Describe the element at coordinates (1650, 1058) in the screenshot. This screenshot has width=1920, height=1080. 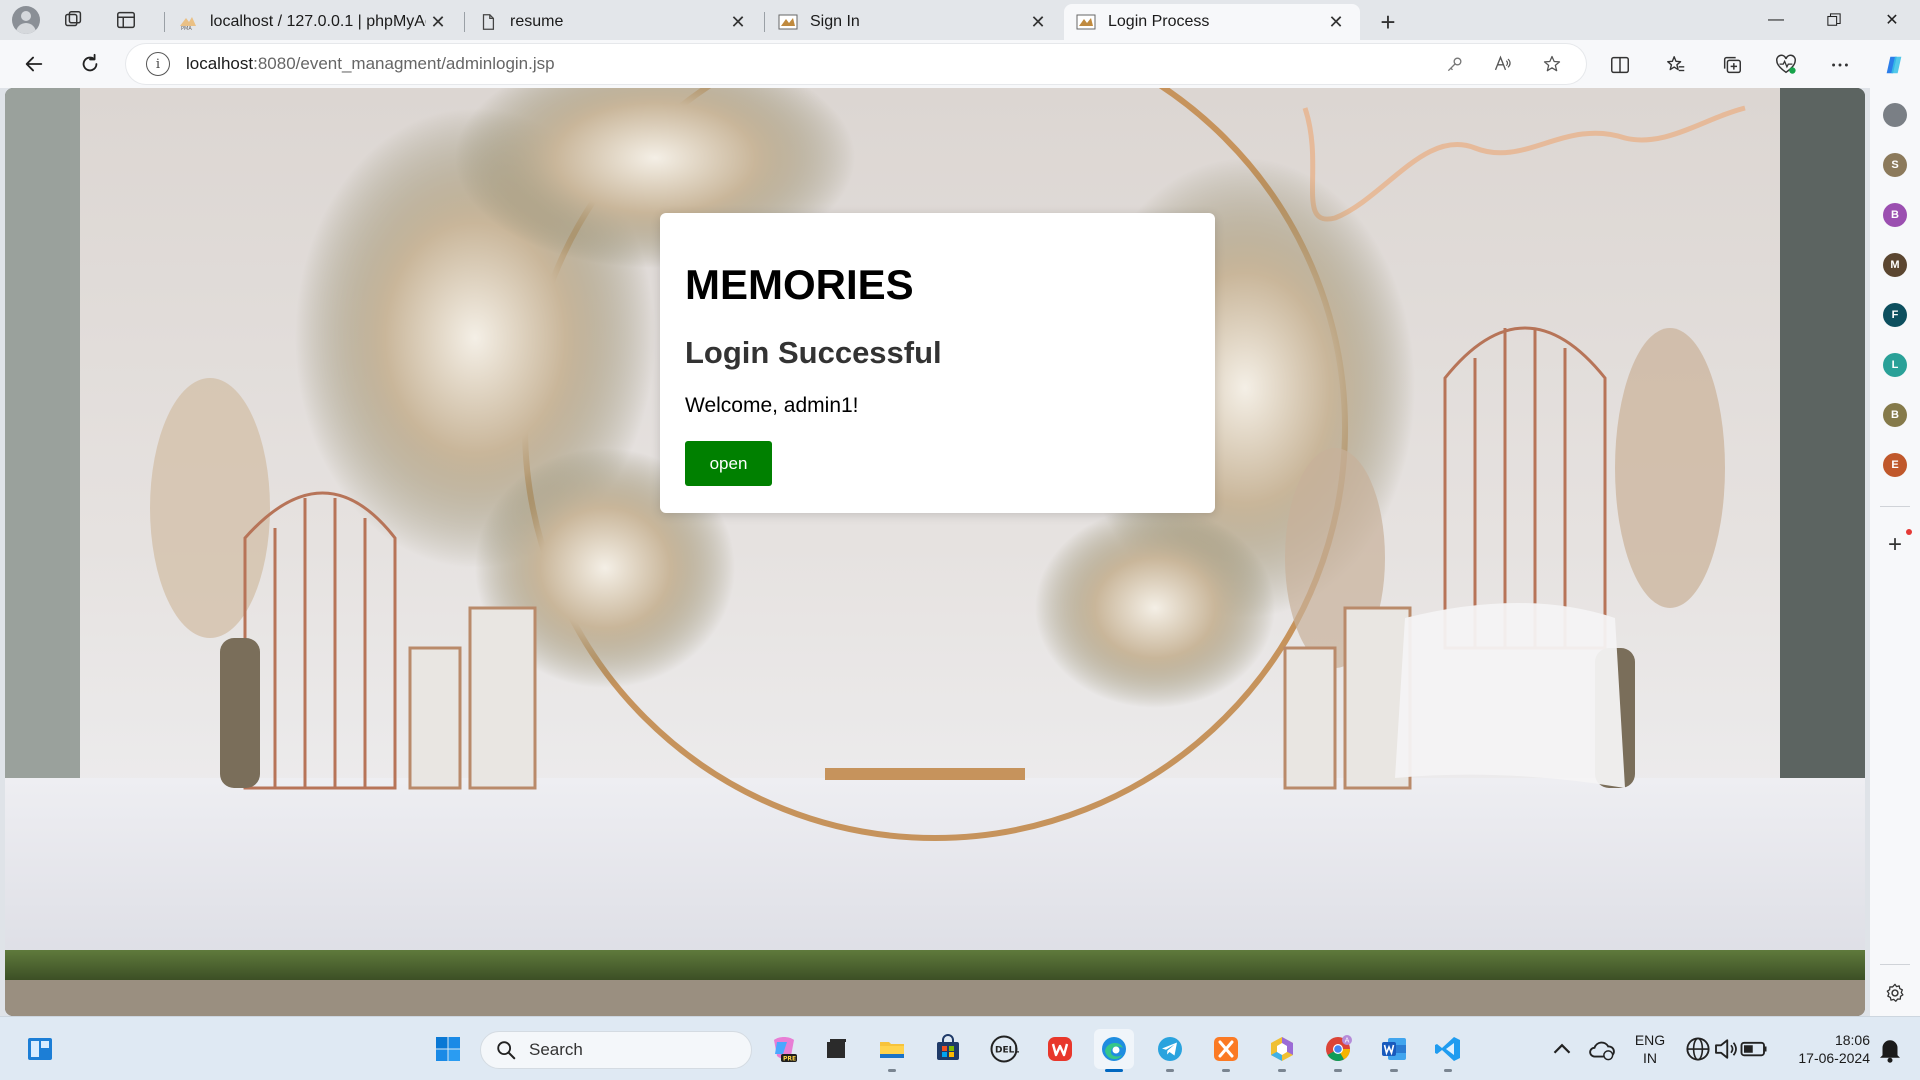
I see `region-code: IN` at that location.